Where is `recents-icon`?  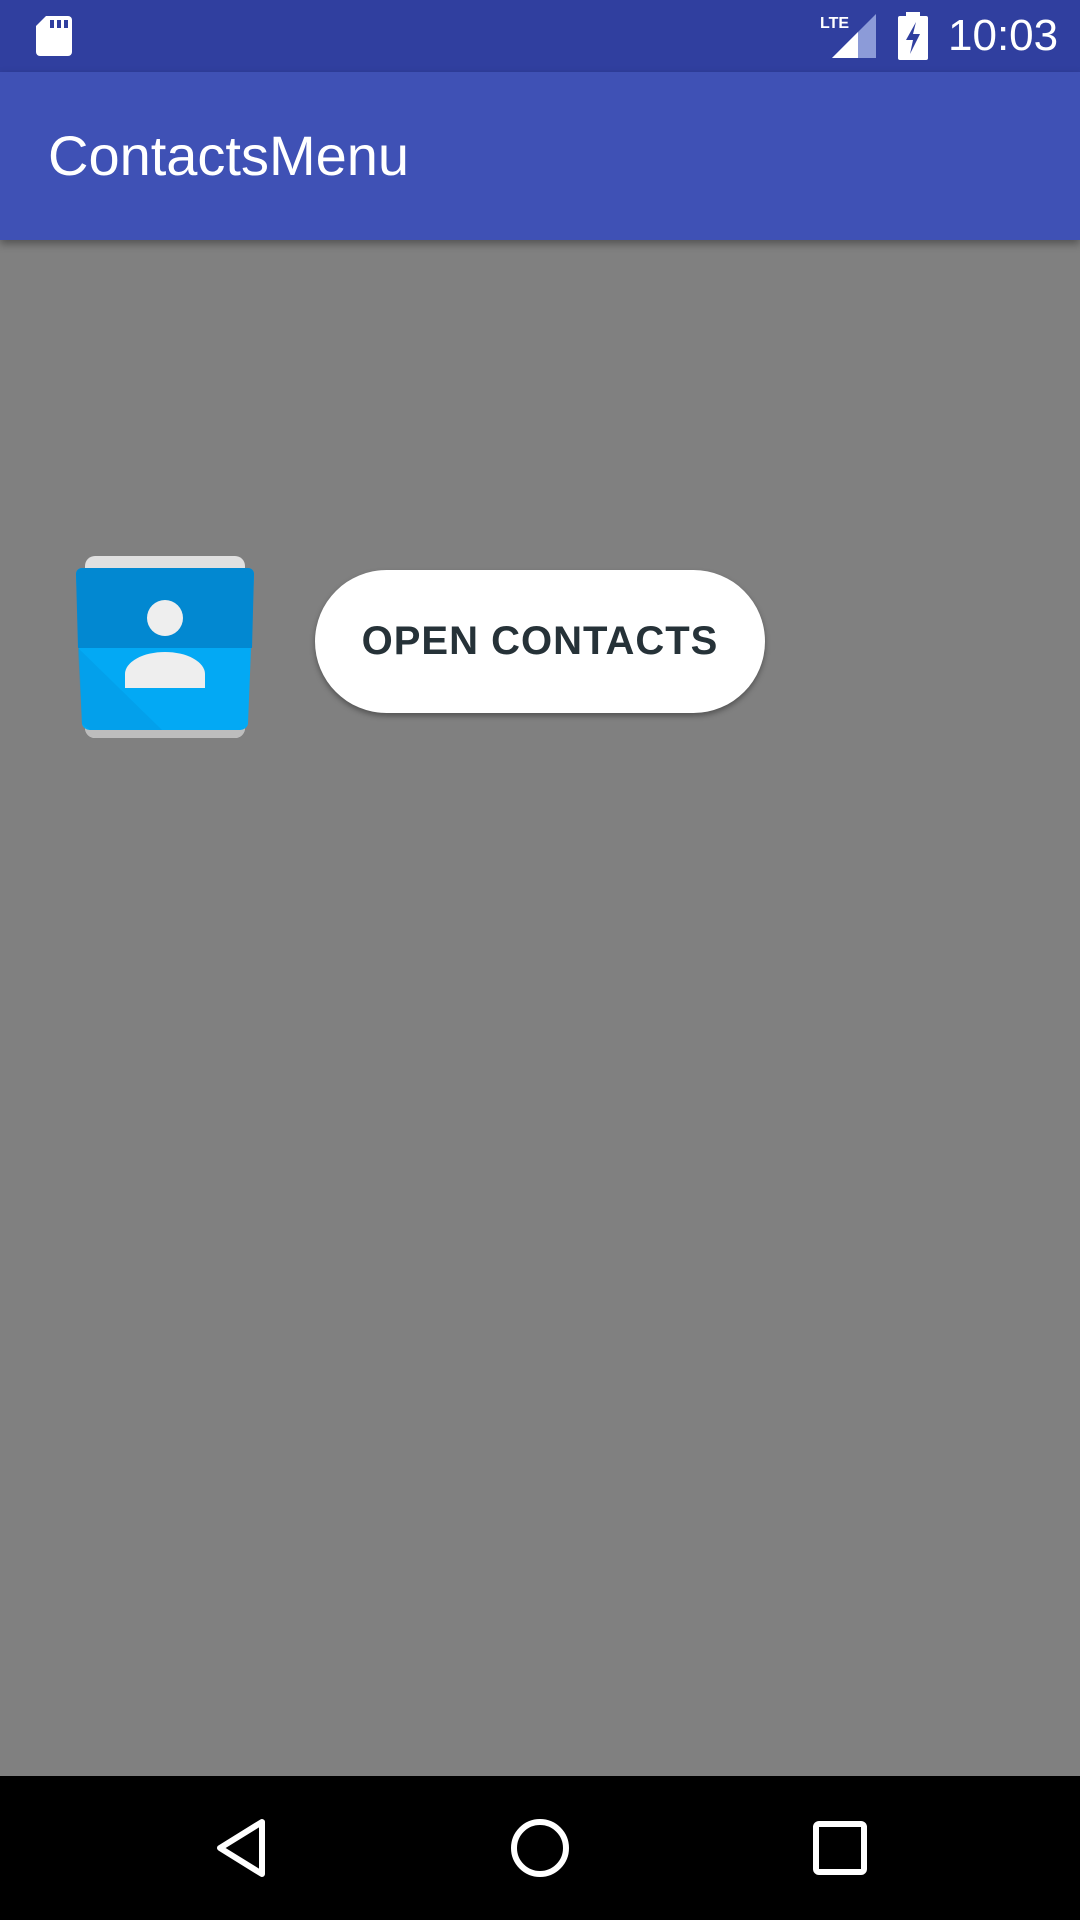 recents-icon is located at coordinates (840, 1848).